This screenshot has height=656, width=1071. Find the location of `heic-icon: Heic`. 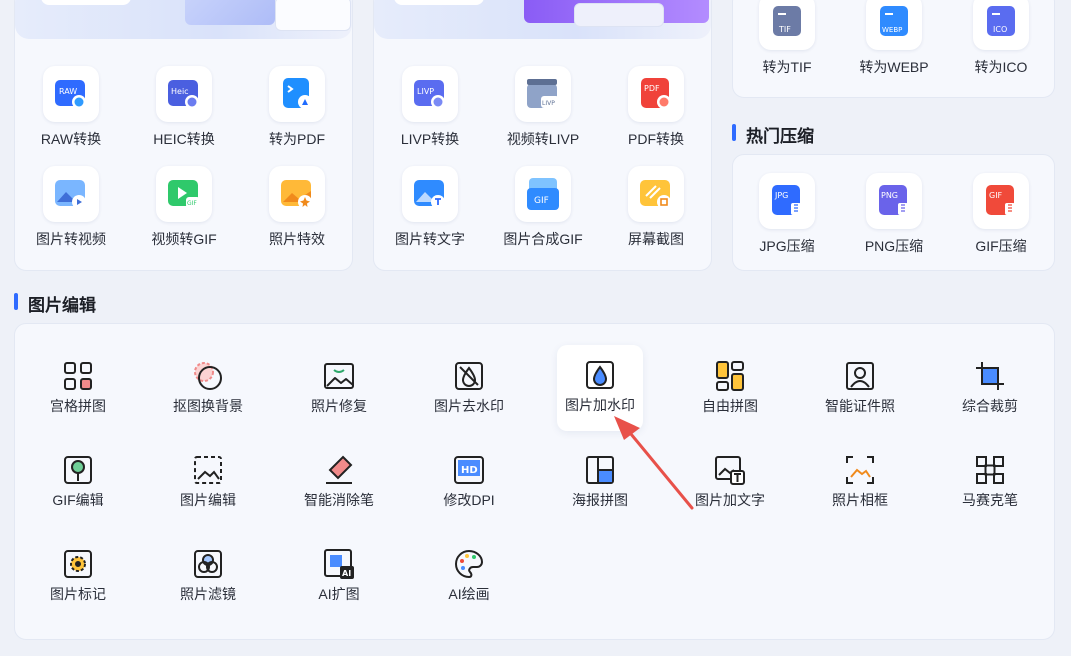

heic-icon: Heic is located at coordinates (184, 94).